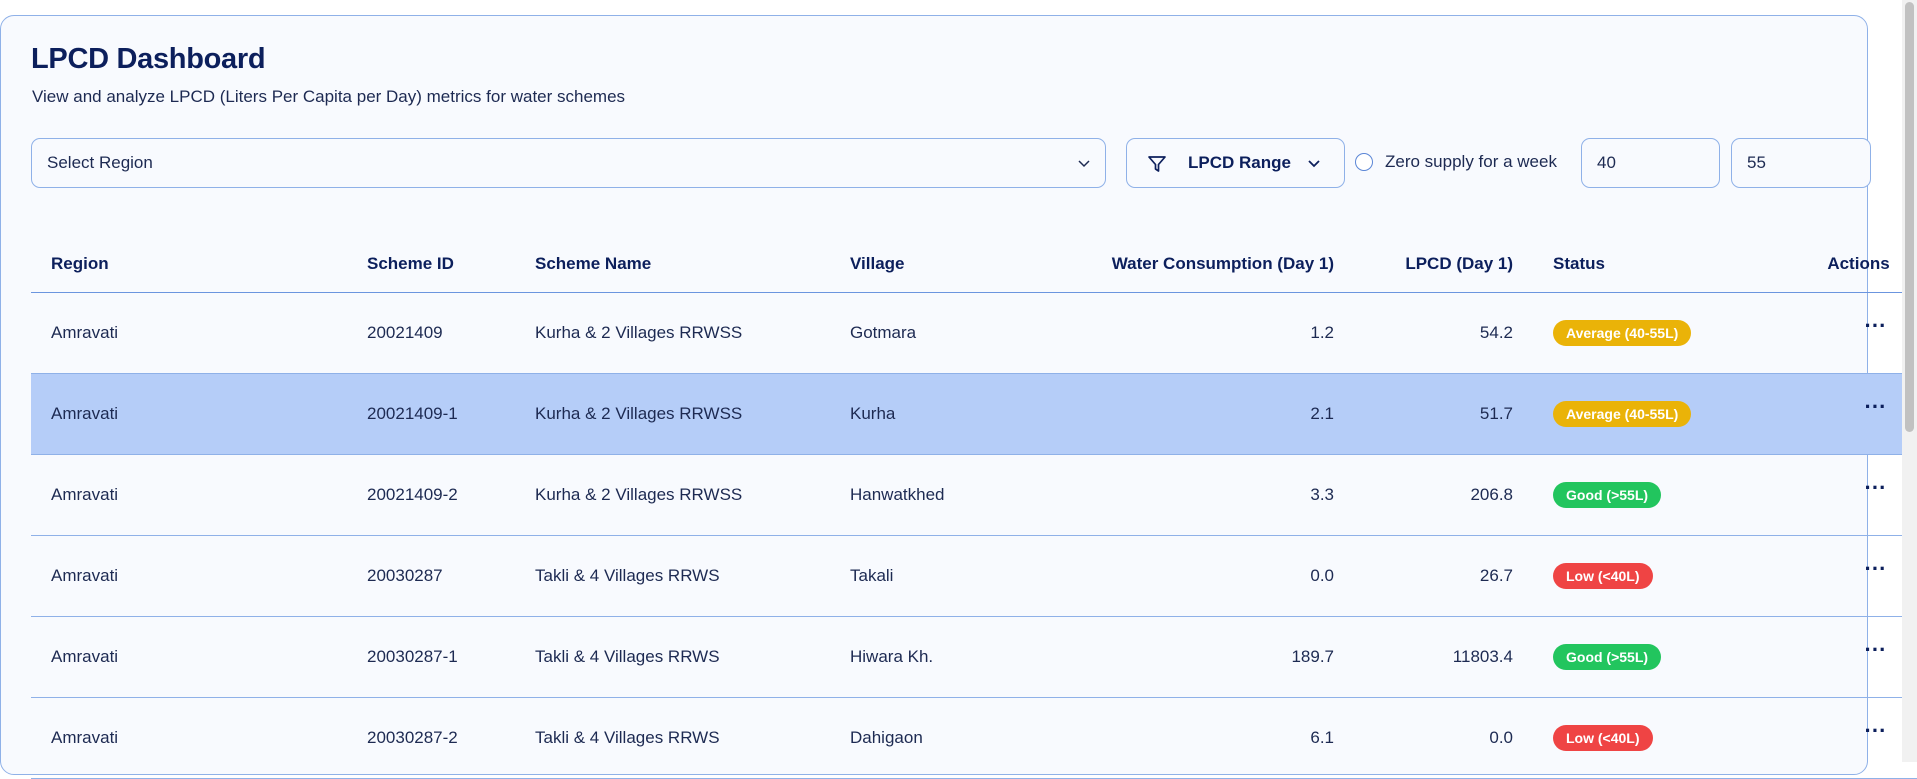  I want to click on column-header-lpcd: LPCD (Day 1), so click(1423, 264).